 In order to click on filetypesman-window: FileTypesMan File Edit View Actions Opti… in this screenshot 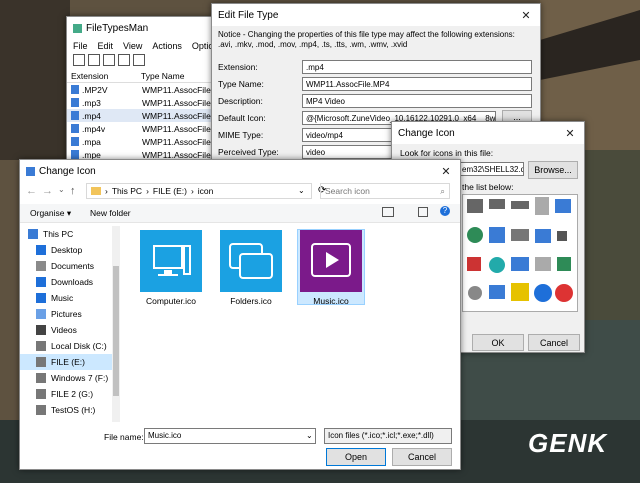, I will do `click(147, 97)`.